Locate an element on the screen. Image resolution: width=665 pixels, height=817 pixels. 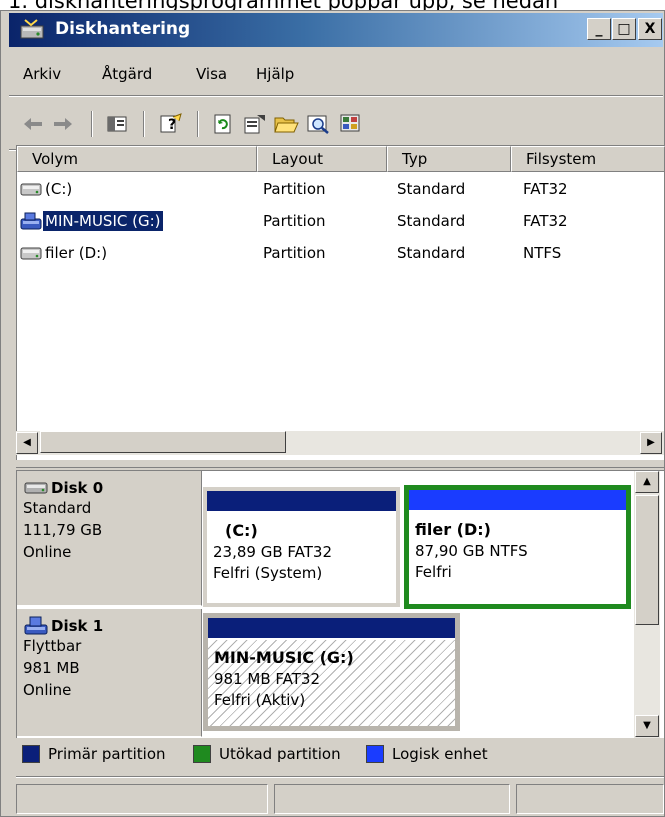
partition-status: Felfri (System) is located at coordinates (268, 573).